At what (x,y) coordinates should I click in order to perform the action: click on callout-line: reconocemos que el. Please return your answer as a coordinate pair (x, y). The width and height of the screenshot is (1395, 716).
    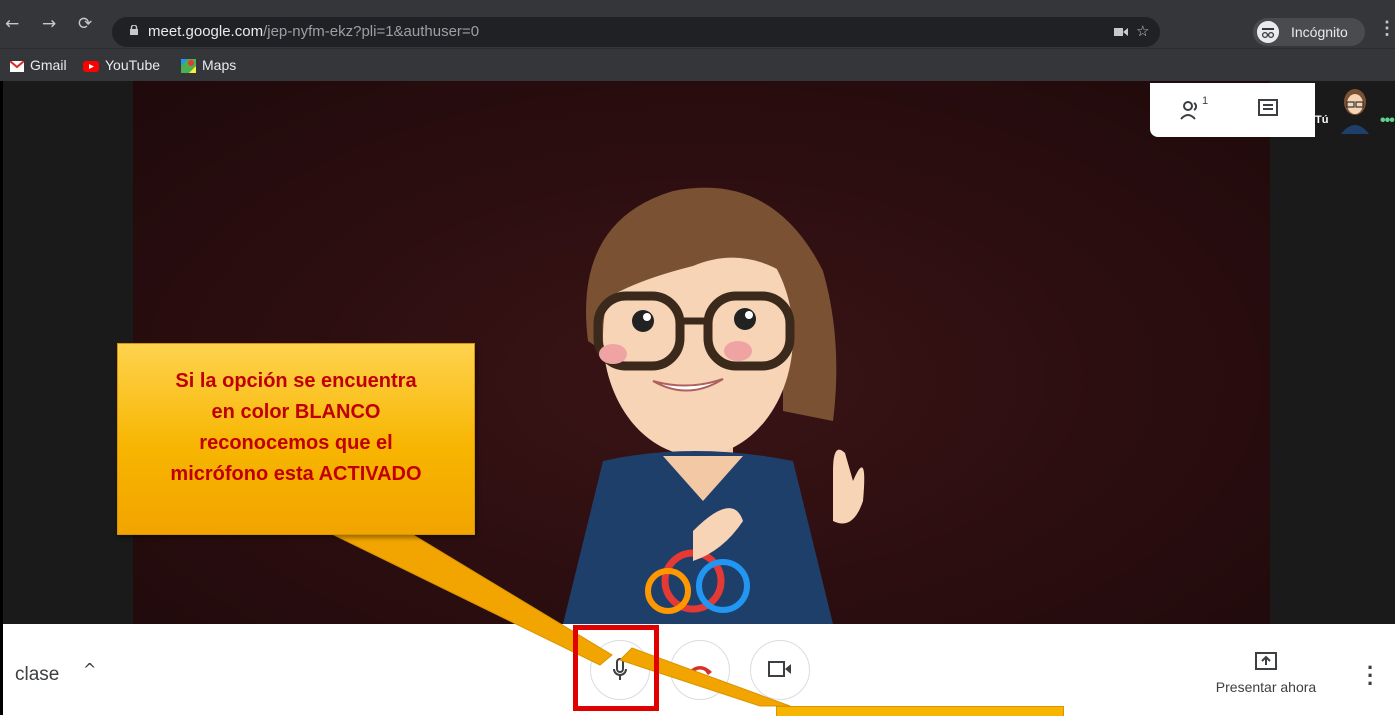
    Looking at the image, I should click on (296, 443).